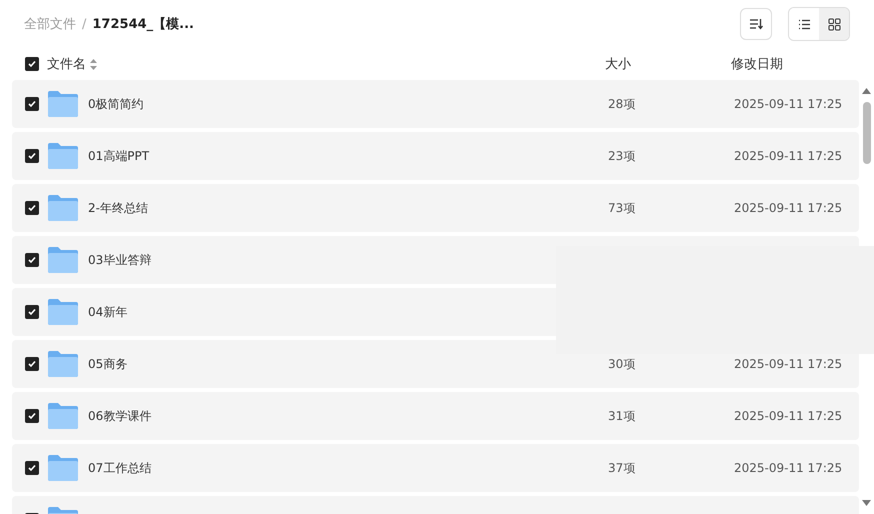 The height and width of the screenshot is (514, 874). Describe the element at coordinates (116, 103) in the screenshot. I see `folder-name: 0极简简约` at that location.